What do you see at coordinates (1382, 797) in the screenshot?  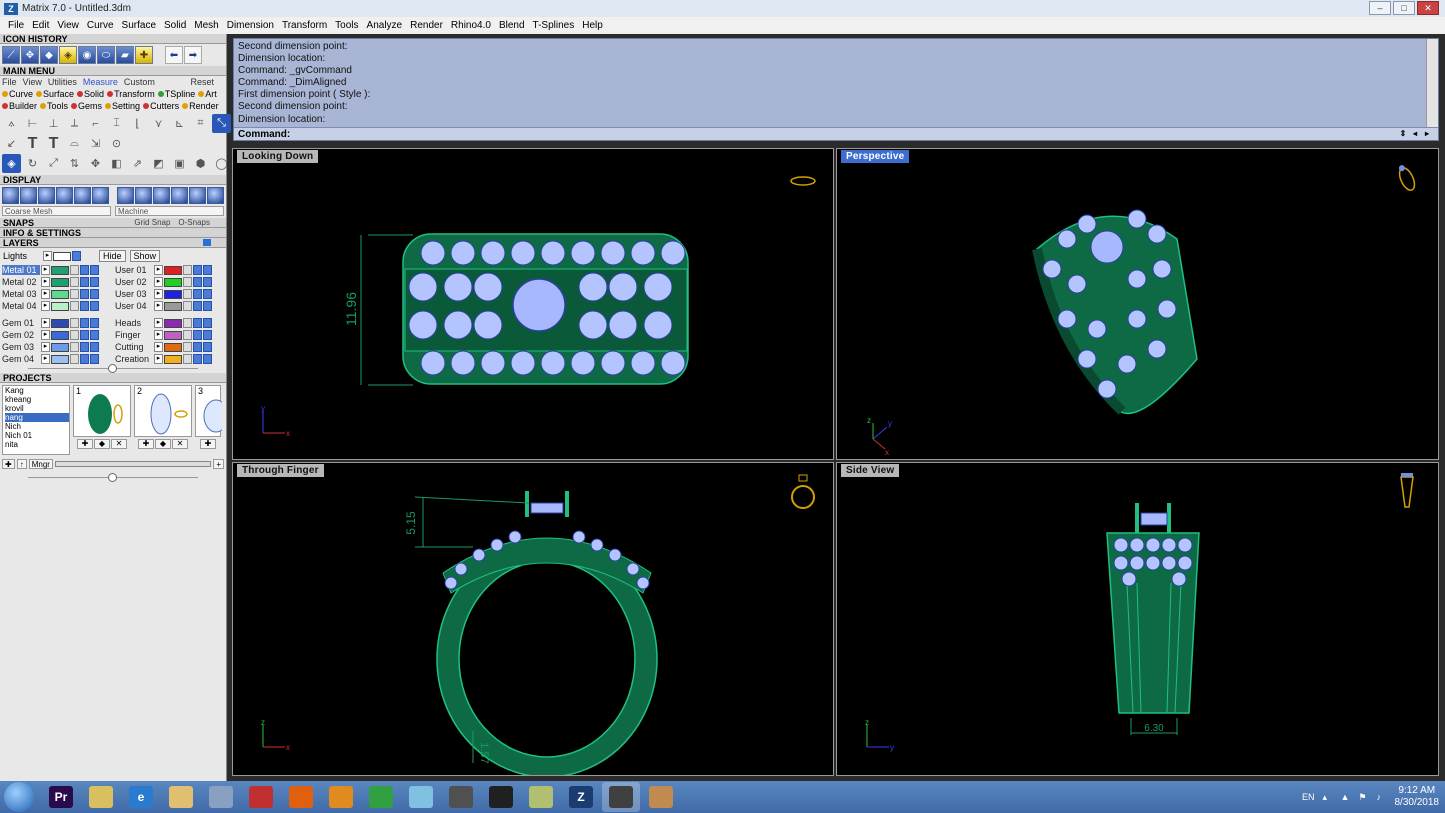 I see `tray-volume-icon: ♪` at bounding box center [1382, 797].